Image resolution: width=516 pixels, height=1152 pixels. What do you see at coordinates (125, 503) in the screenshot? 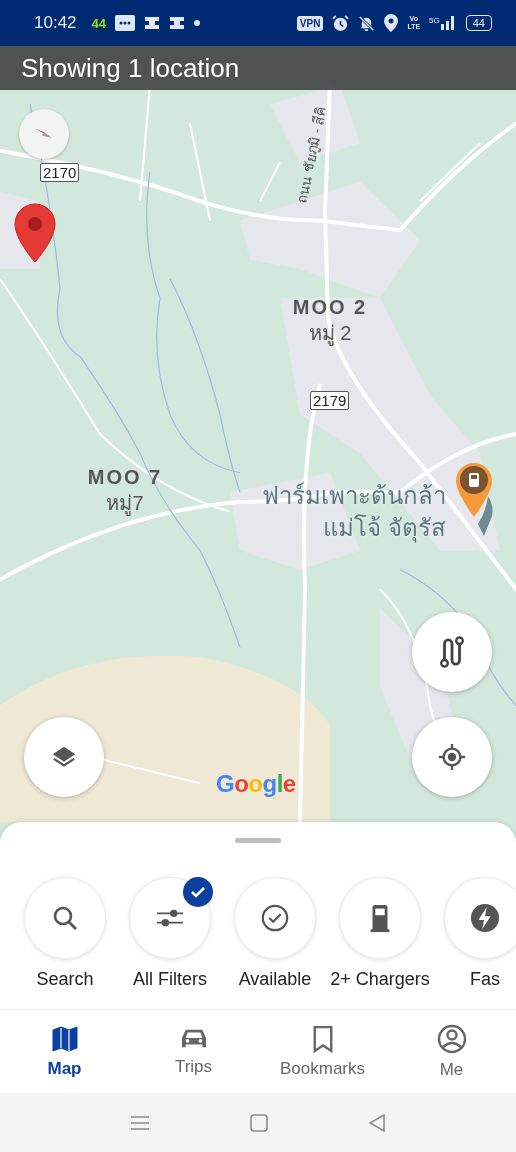
I see `place-label: หมู่7` at bounding box center [125, 503].